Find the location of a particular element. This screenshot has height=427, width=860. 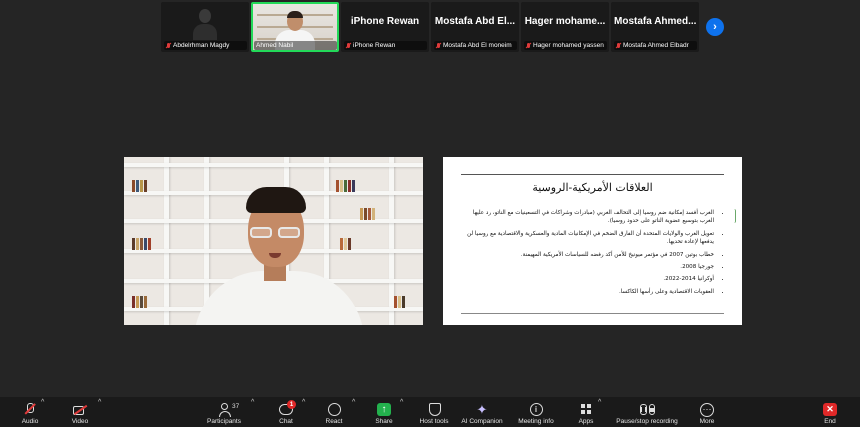

participant-tile: Mostafa Abd El... Mostafa Abd El moneim is located at coordinates (475, 27).